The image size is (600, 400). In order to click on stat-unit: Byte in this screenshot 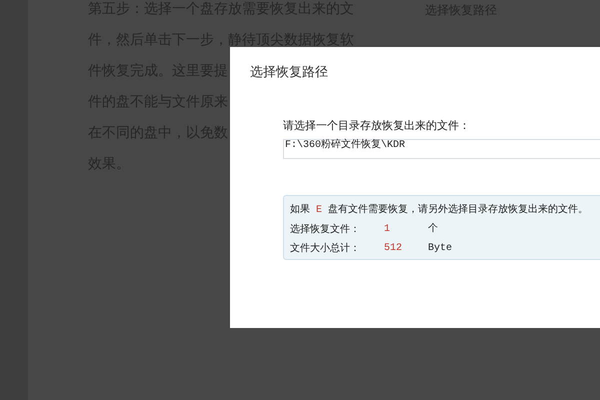, I will do `click(440, 249)`.